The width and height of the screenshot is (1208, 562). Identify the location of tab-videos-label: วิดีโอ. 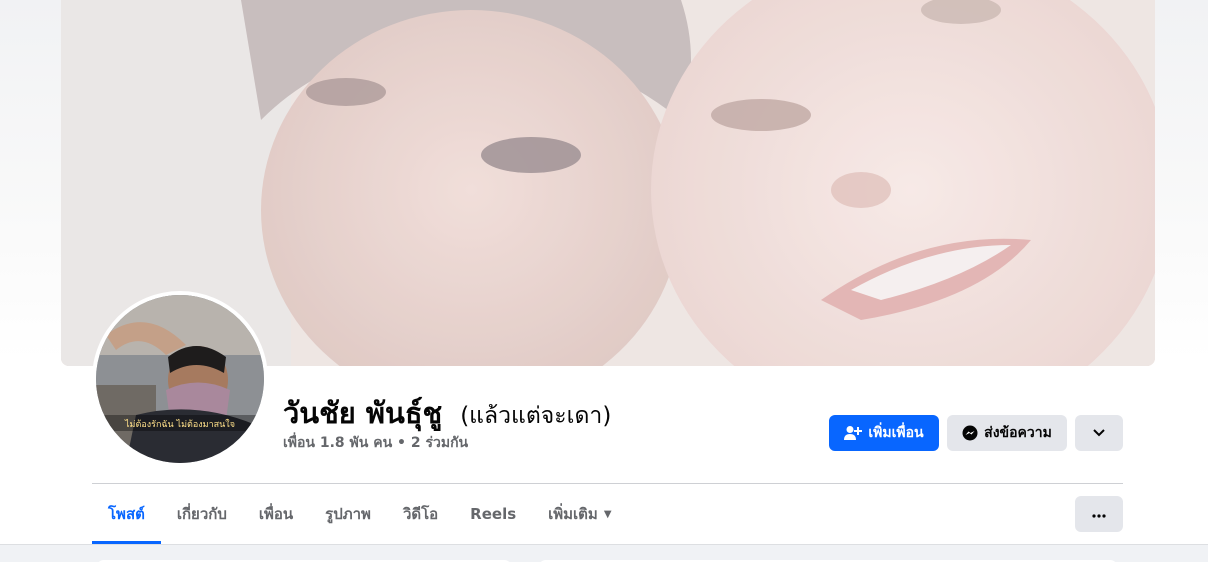
(420, 514).